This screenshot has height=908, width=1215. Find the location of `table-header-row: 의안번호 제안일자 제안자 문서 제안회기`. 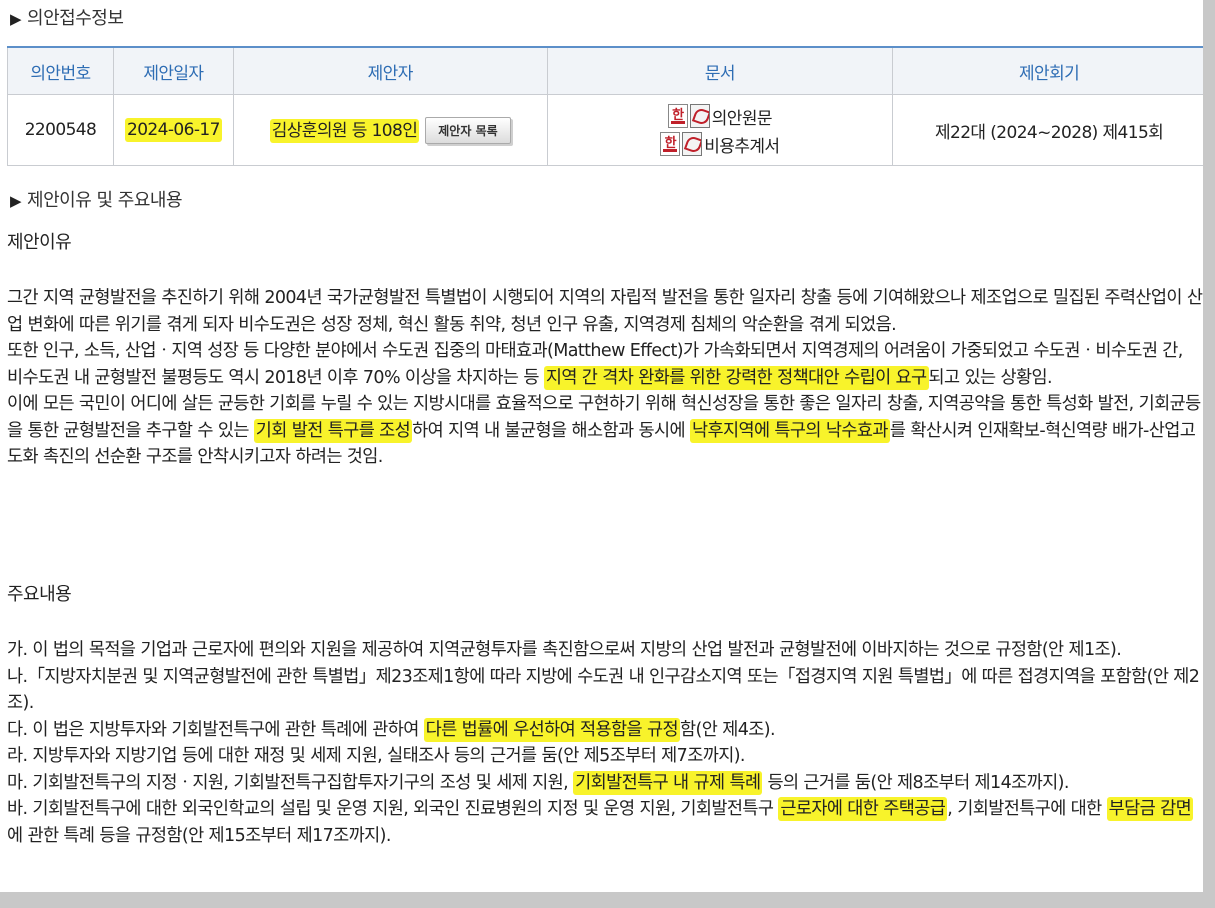

table-header-row: 의안번호 제안일자 제안자 문서 제안회기 is located at coordinates (605, 71).